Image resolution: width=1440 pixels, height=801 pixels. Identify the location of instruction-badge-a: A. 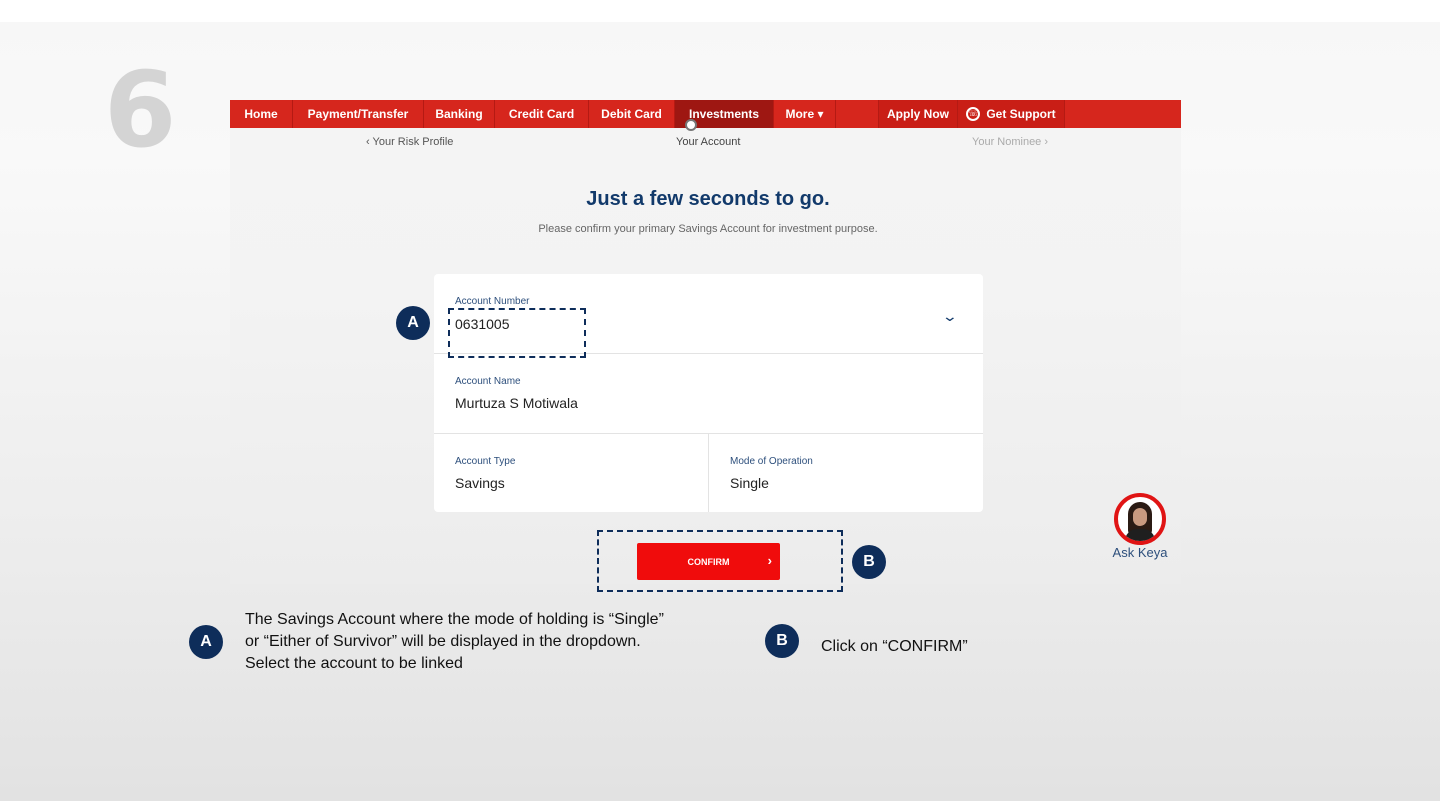
(206, 642).